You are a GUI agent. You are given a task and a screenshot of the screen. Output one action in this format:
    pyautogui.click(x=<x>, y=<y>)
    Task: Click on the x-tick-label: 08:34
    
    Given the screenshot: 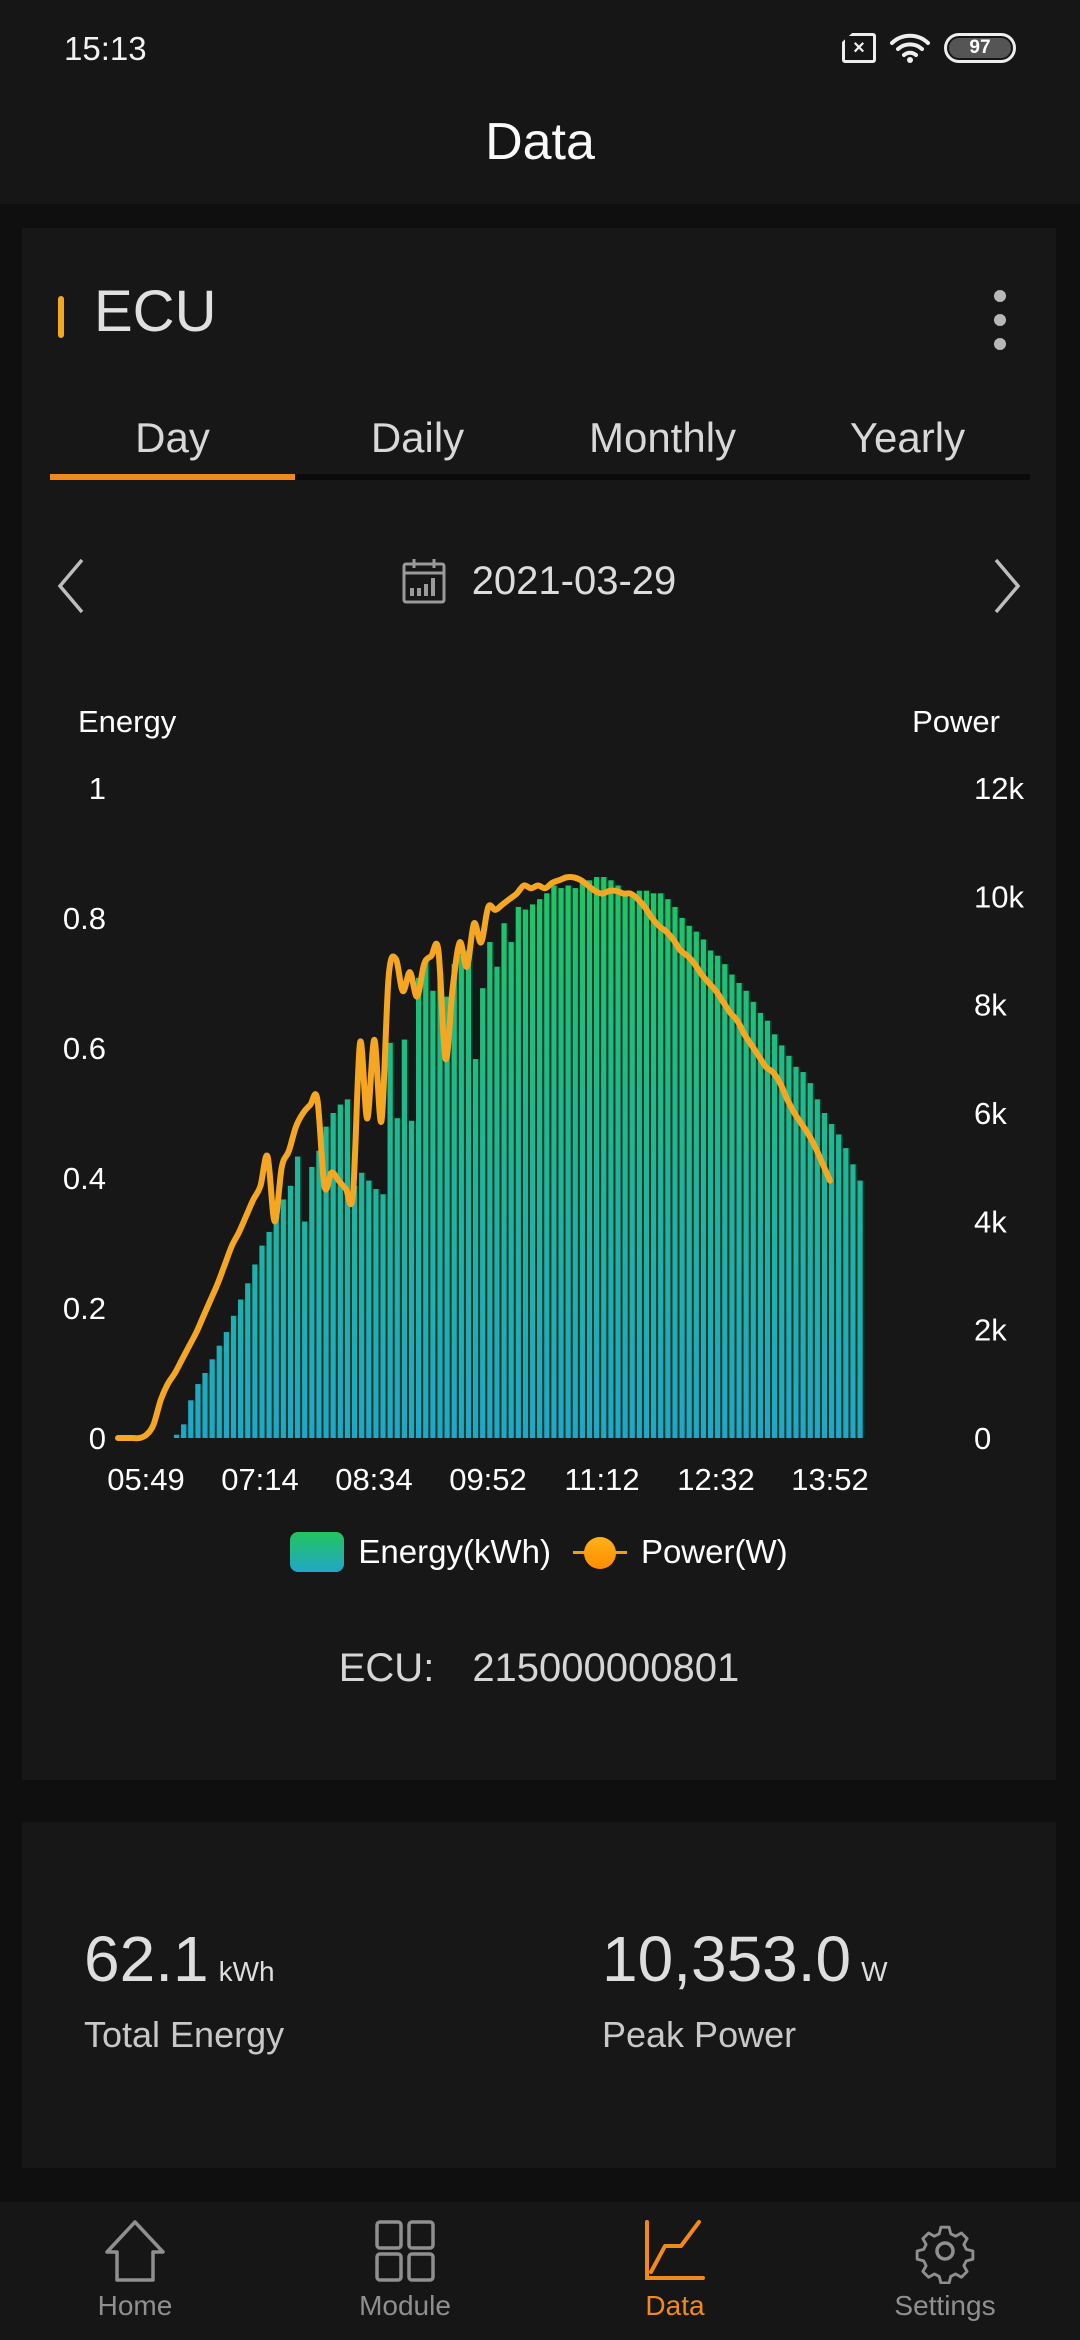 What is the action you would take?
    pyautogui.click(x=374, y=1479)
    